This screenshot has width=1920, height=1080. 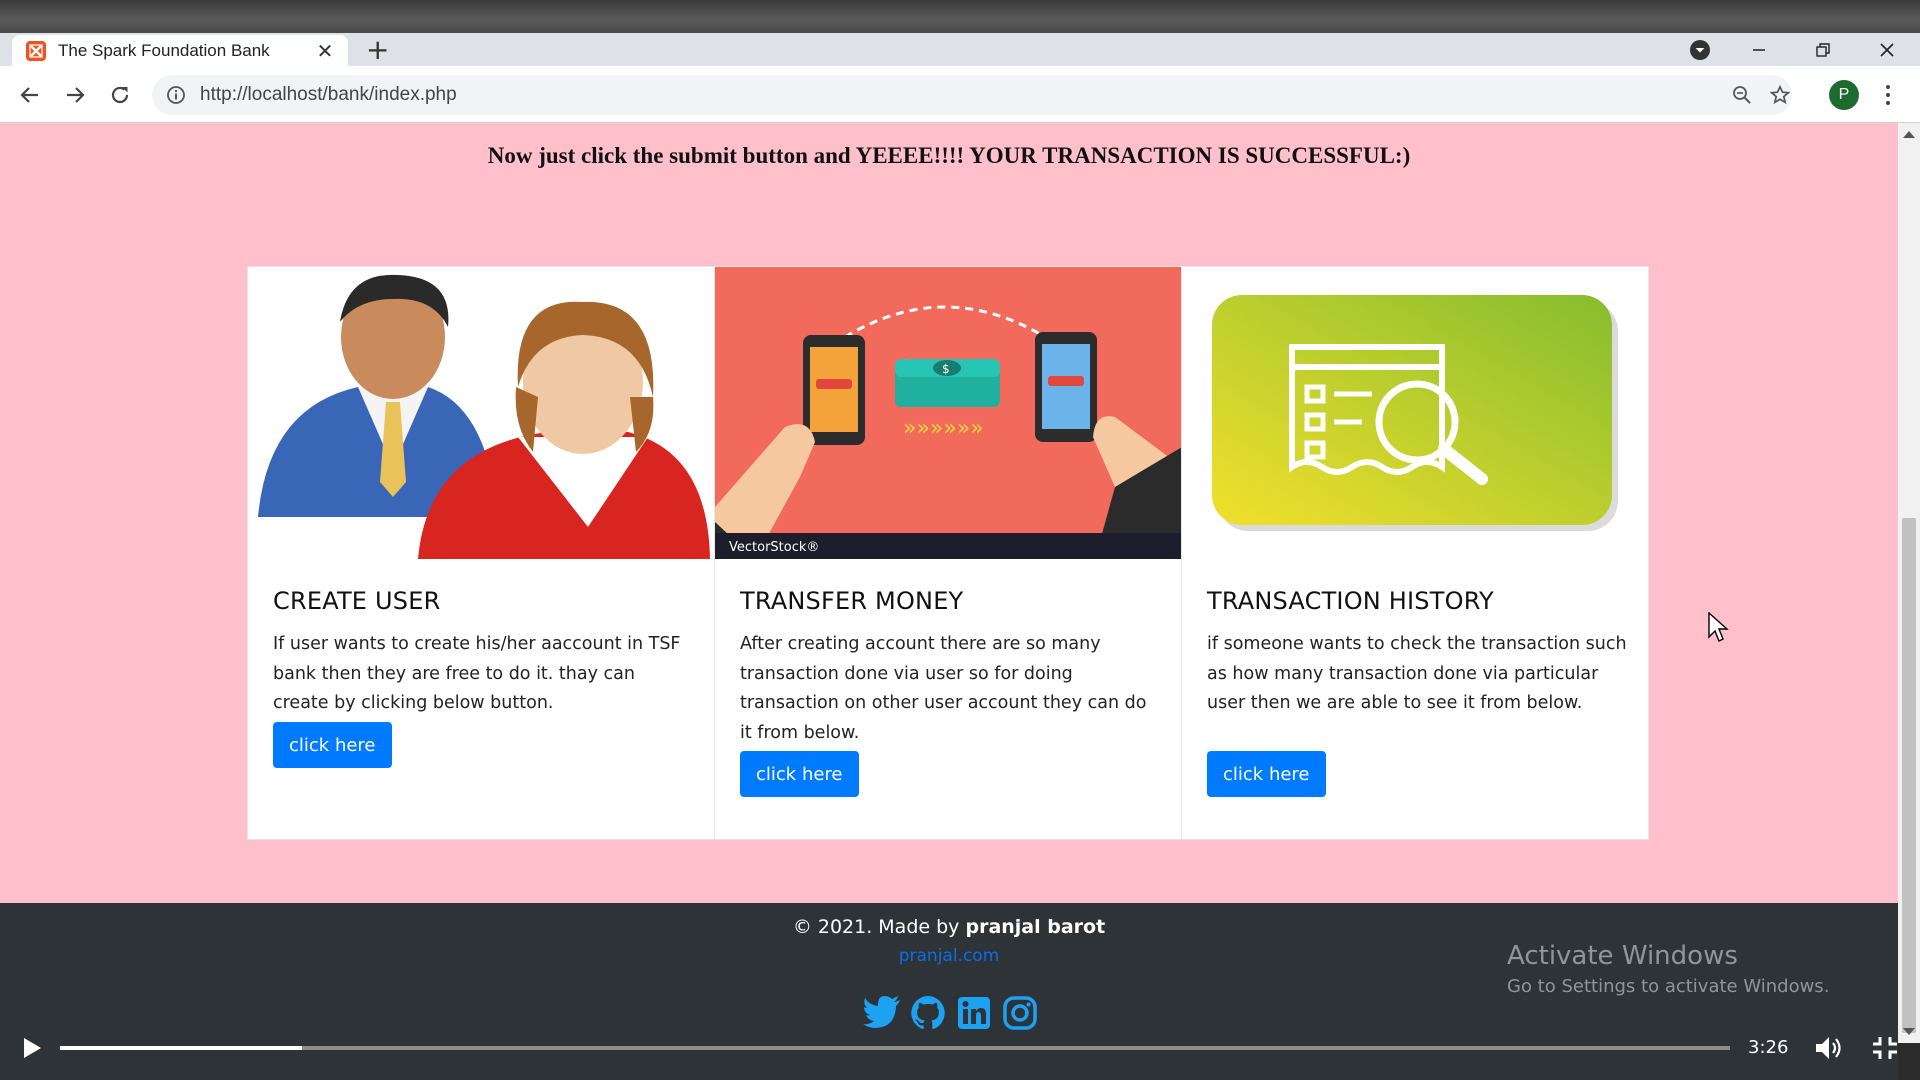 I want to click on close-icon, so click(x=1887, y=49).